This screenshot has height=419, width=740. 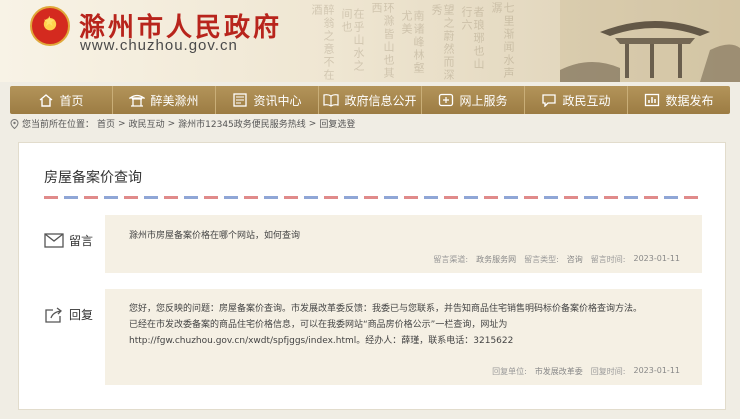 What do you see at coordinates (586, 371) in the screenshot?
I see `reply-meta: 回复单位: 市发展改革委 回复时间: 2023-01-11` at bounding box center [586, 371].